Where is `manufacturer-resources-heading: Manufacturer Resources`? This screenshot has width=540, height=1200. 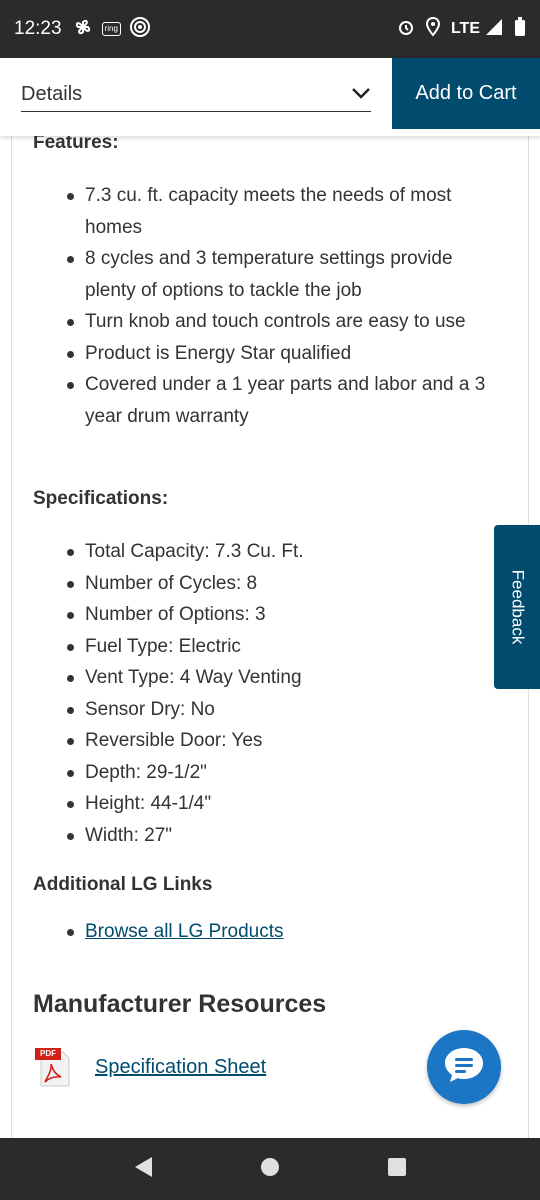 manufacturer-resources-heading: Manufacturer Resources is located at coordinates (180, 1004).